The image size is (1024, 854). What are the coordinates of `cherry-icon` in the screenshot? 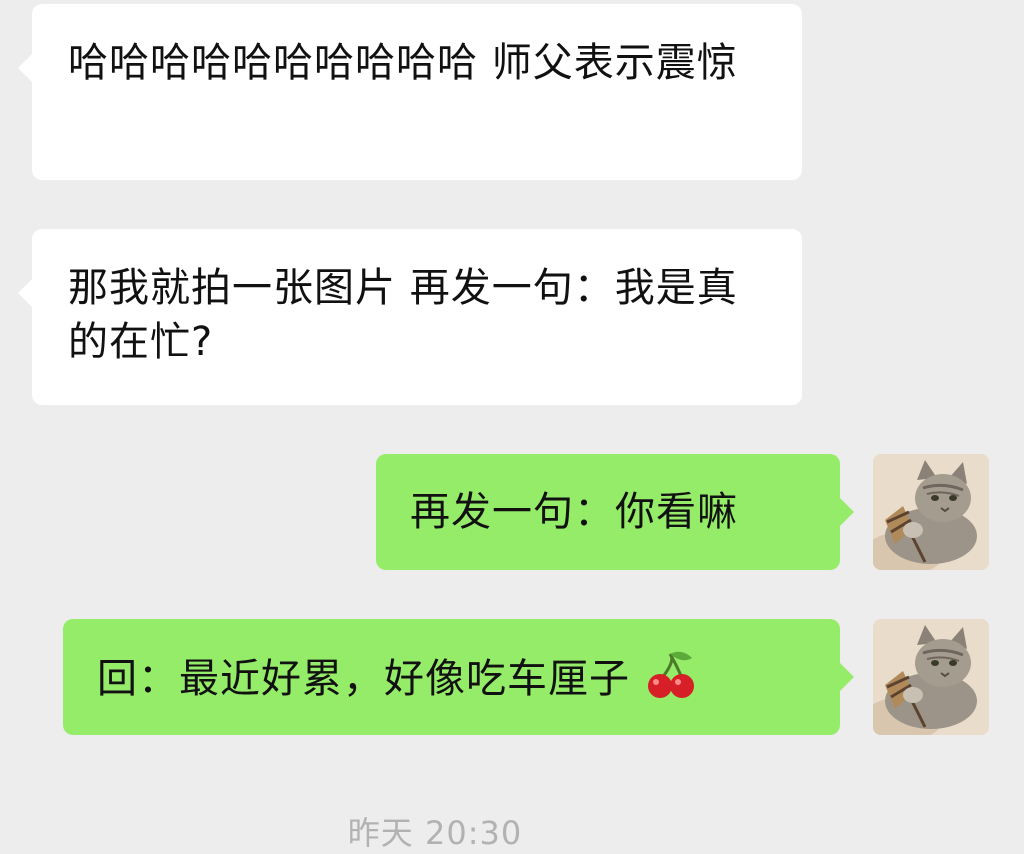 It's located at (671, 675).